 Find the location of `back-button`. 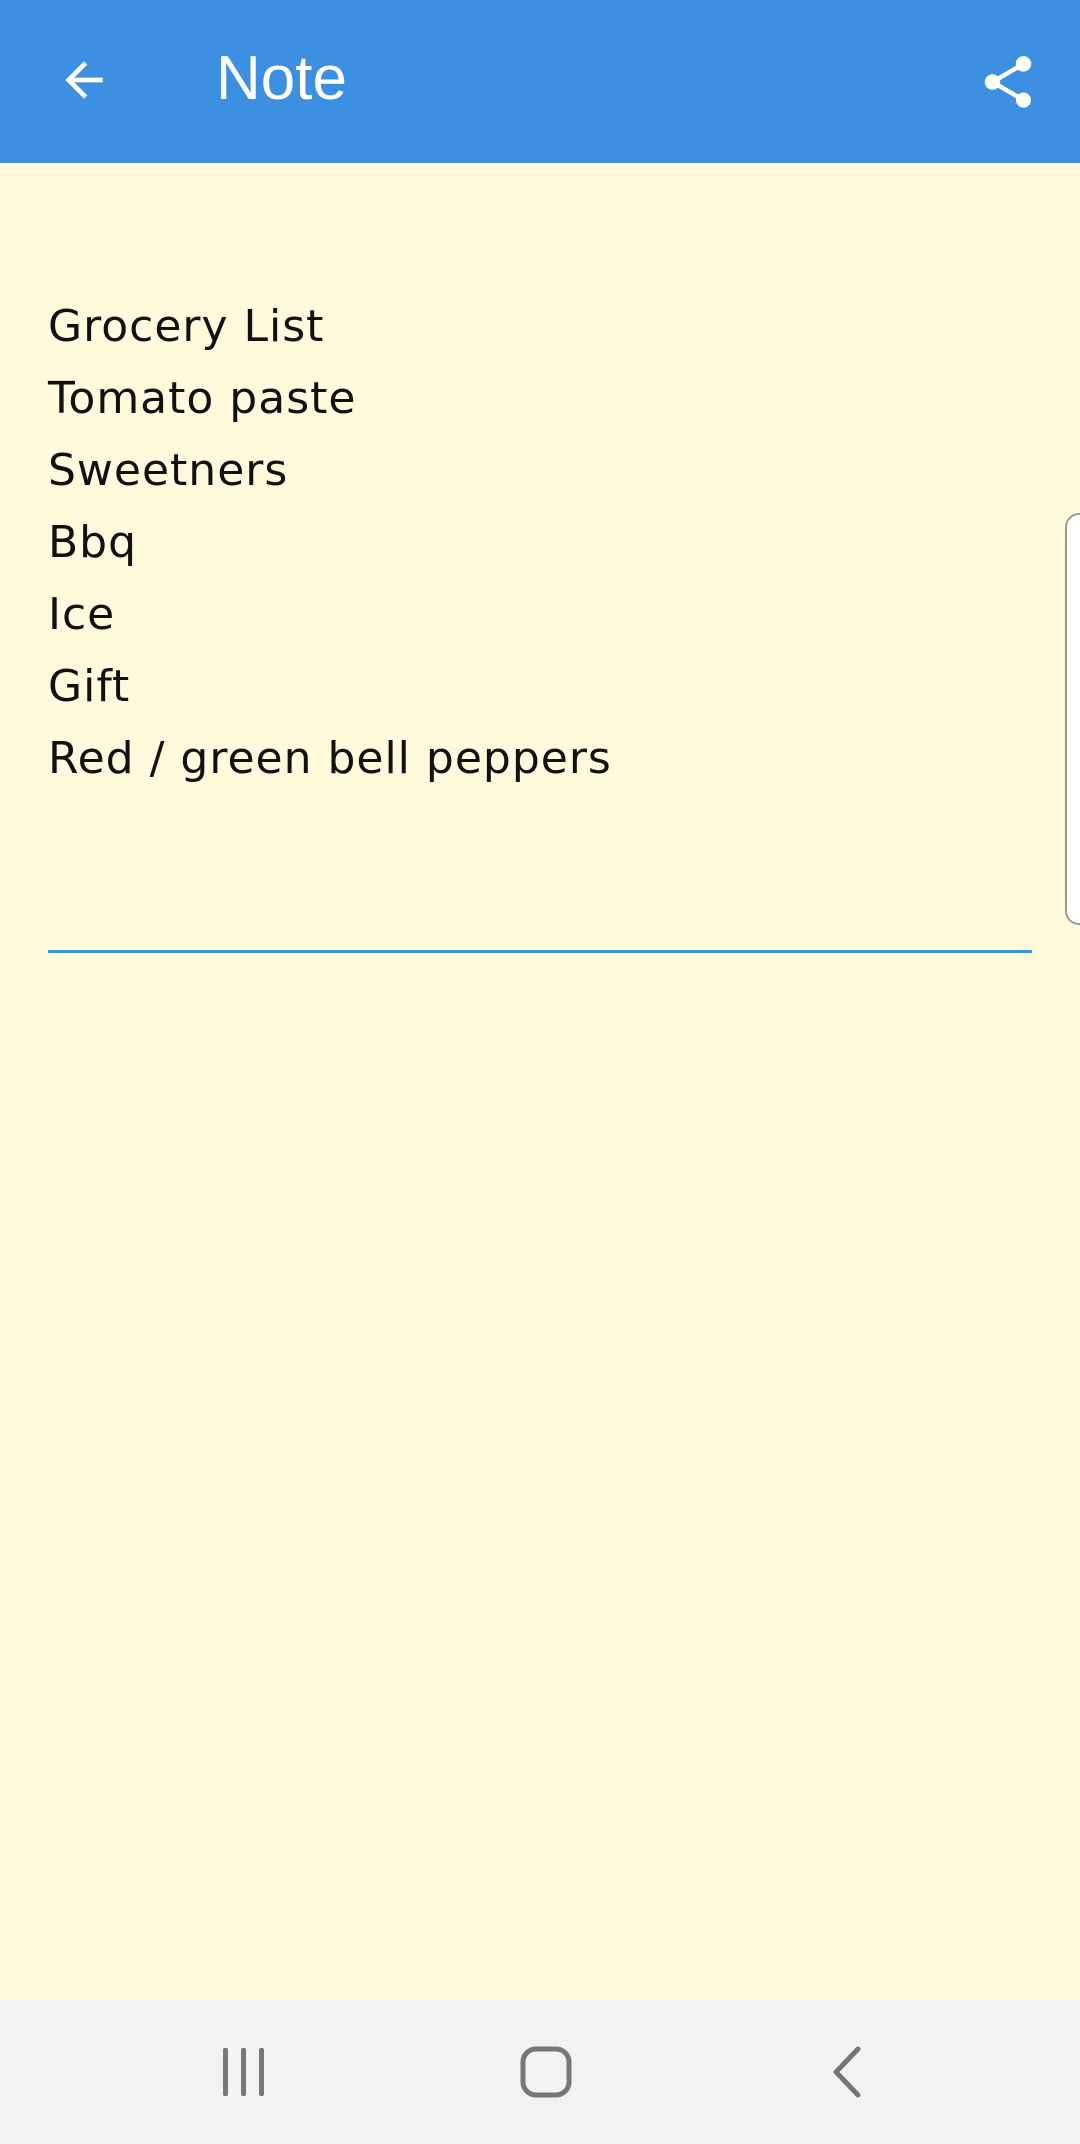

back-button is located at coordinates (84, 80).